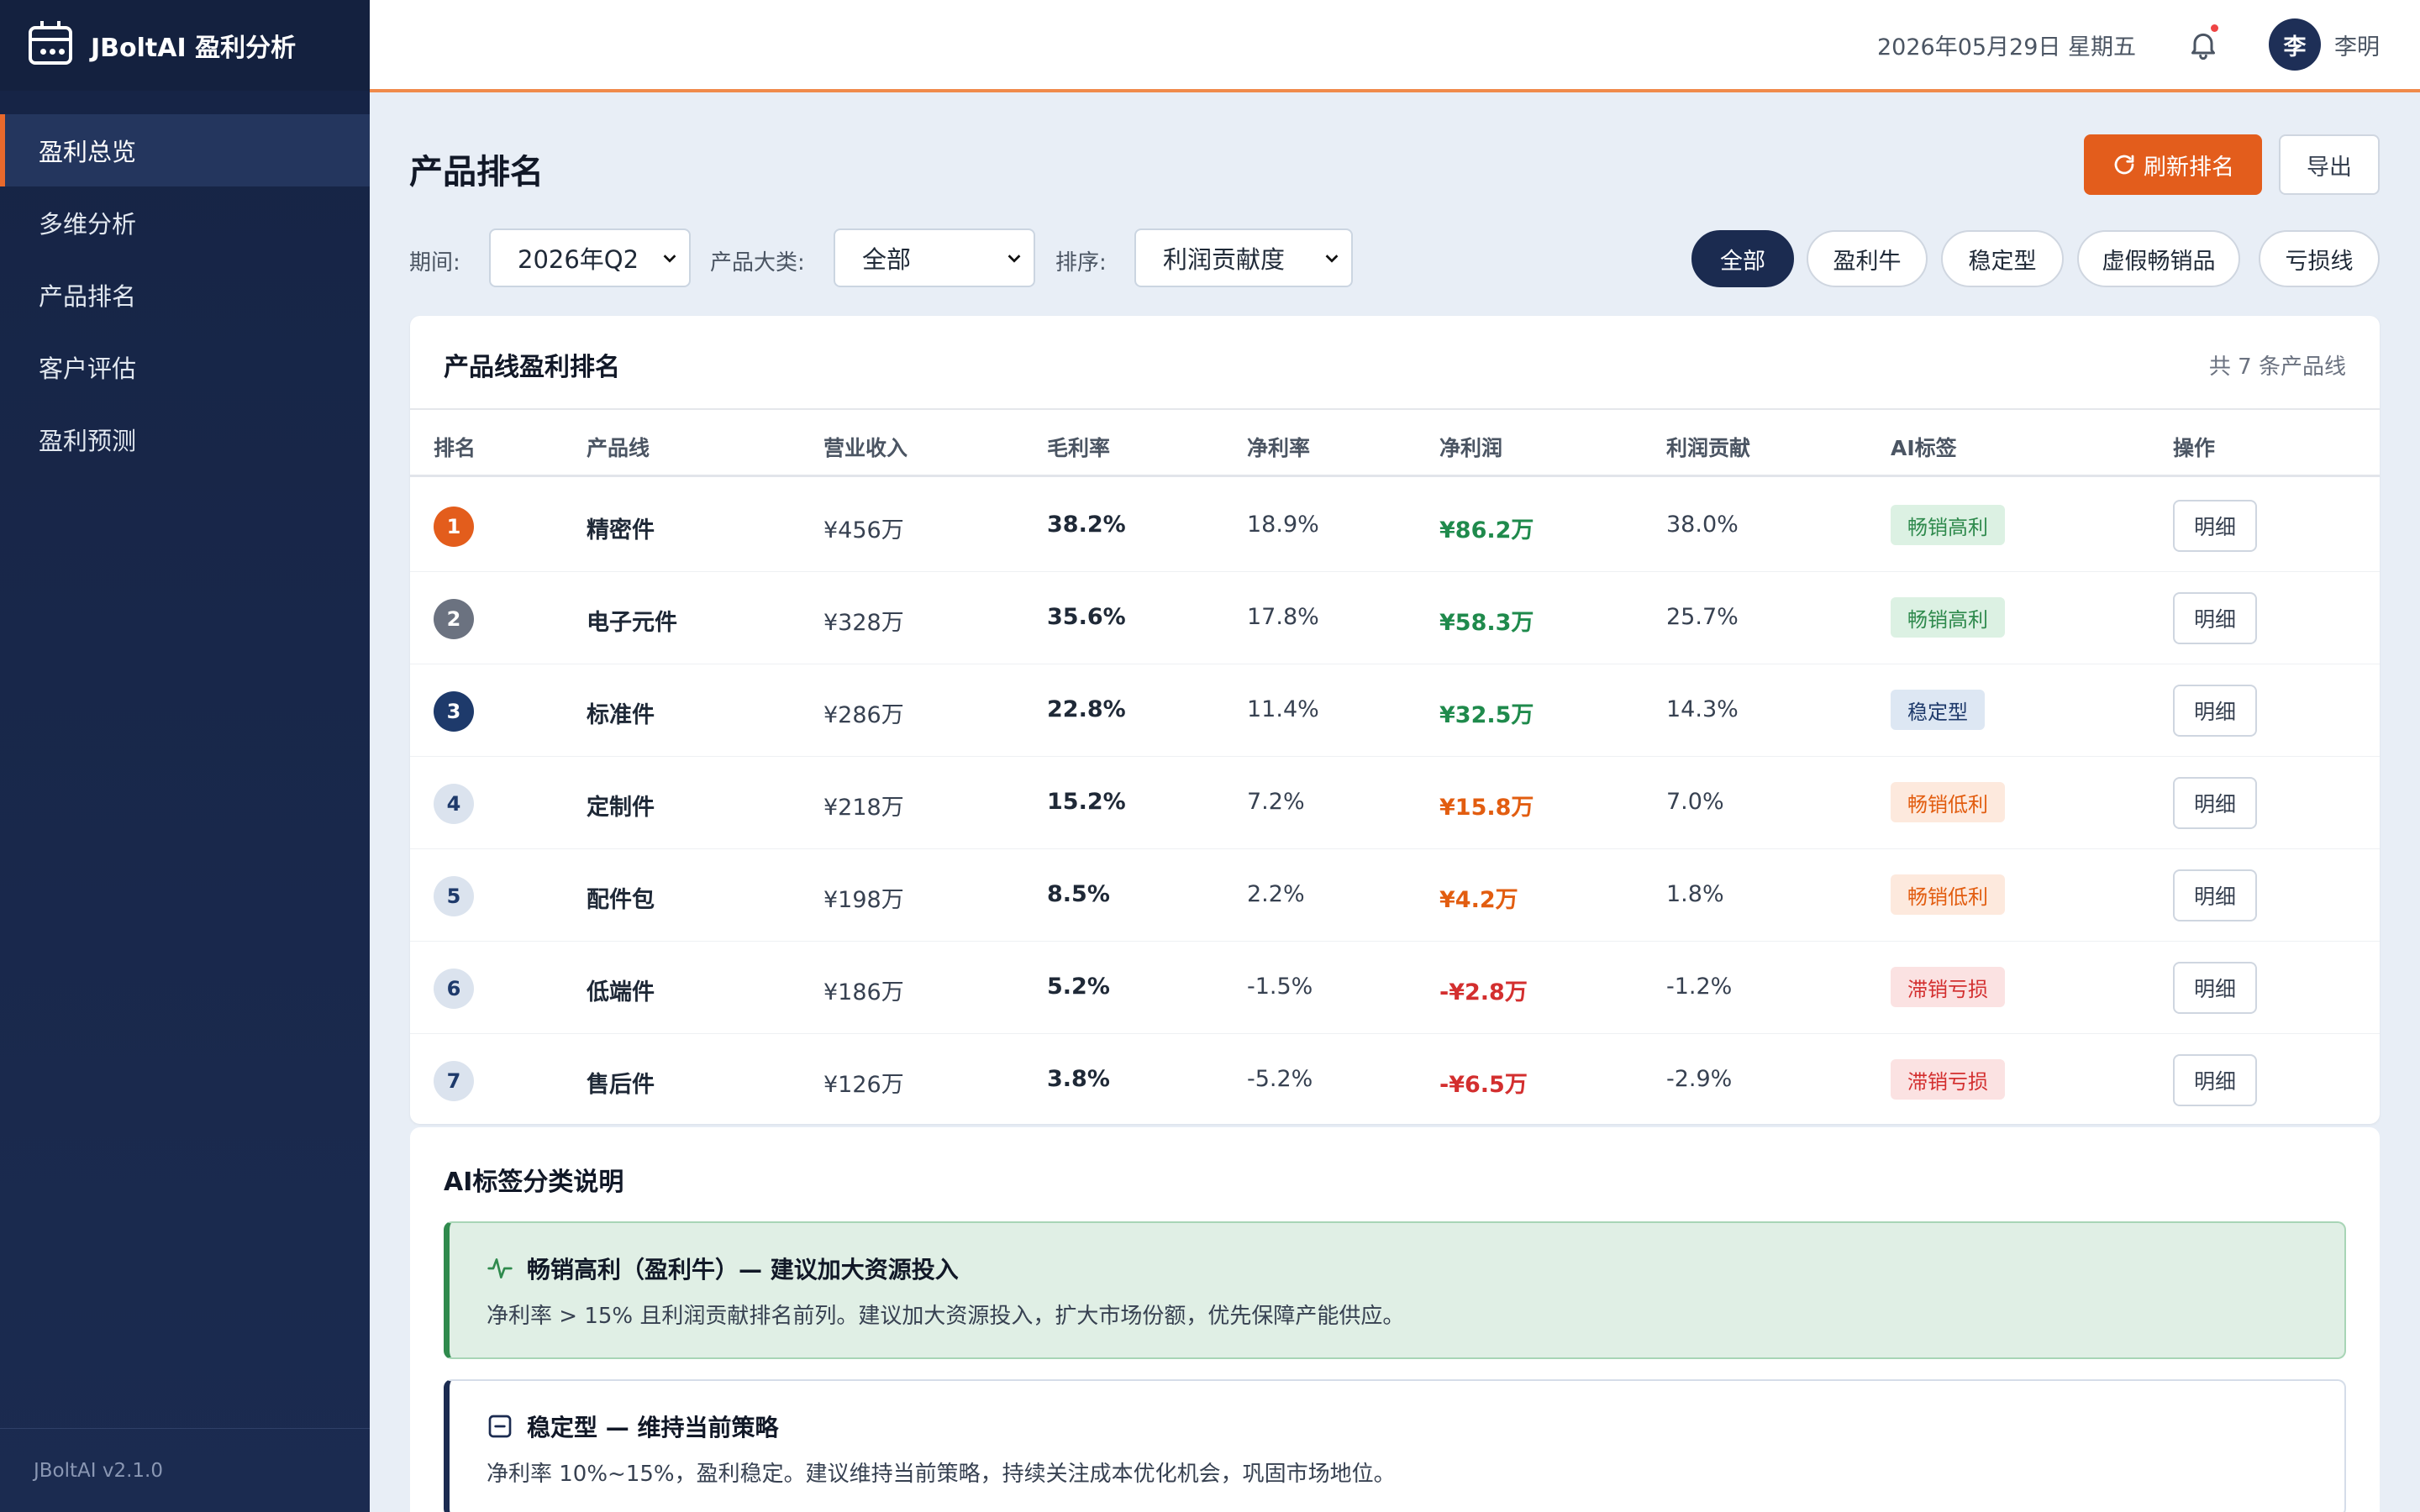 This screenshot has width=2420, height=1512. Describe the element at coordinates (534, 1182) in the screenshot. I see `legend-title: AI标签分类说明` at that location.